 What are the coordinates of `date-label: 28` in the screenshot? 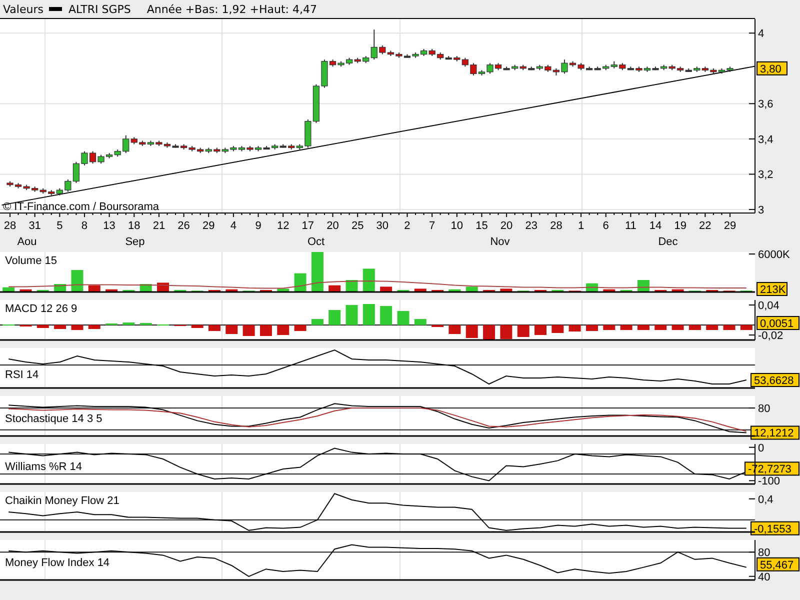 It's located at (556, 226).